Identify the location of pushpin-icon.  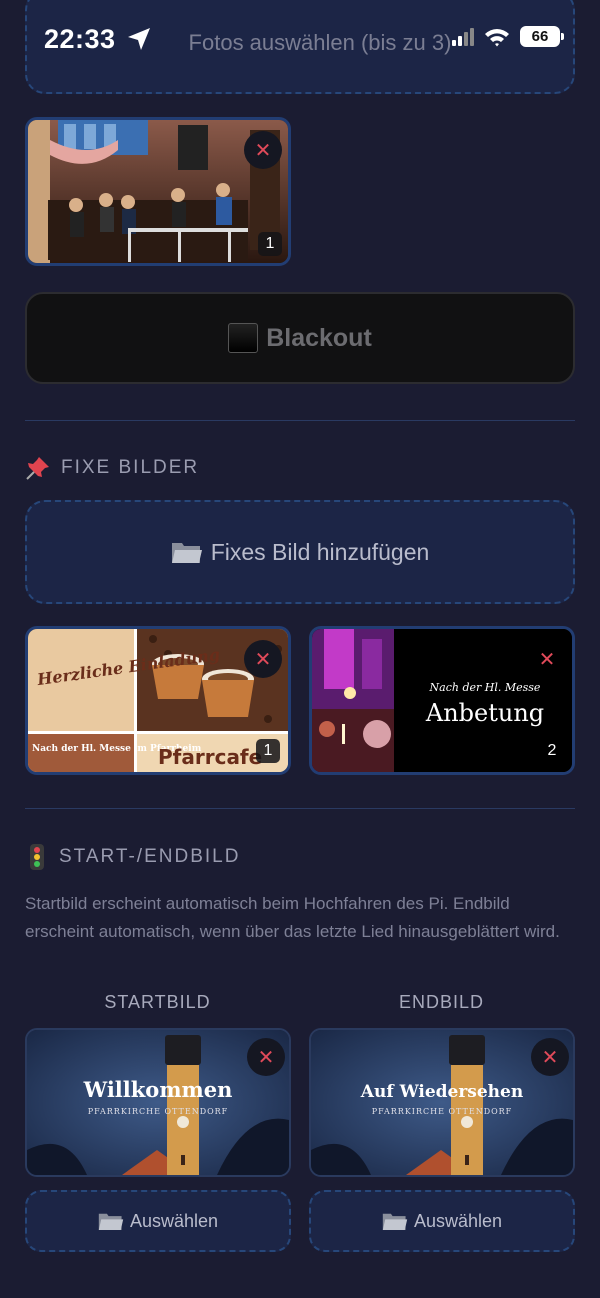
(37, 468).